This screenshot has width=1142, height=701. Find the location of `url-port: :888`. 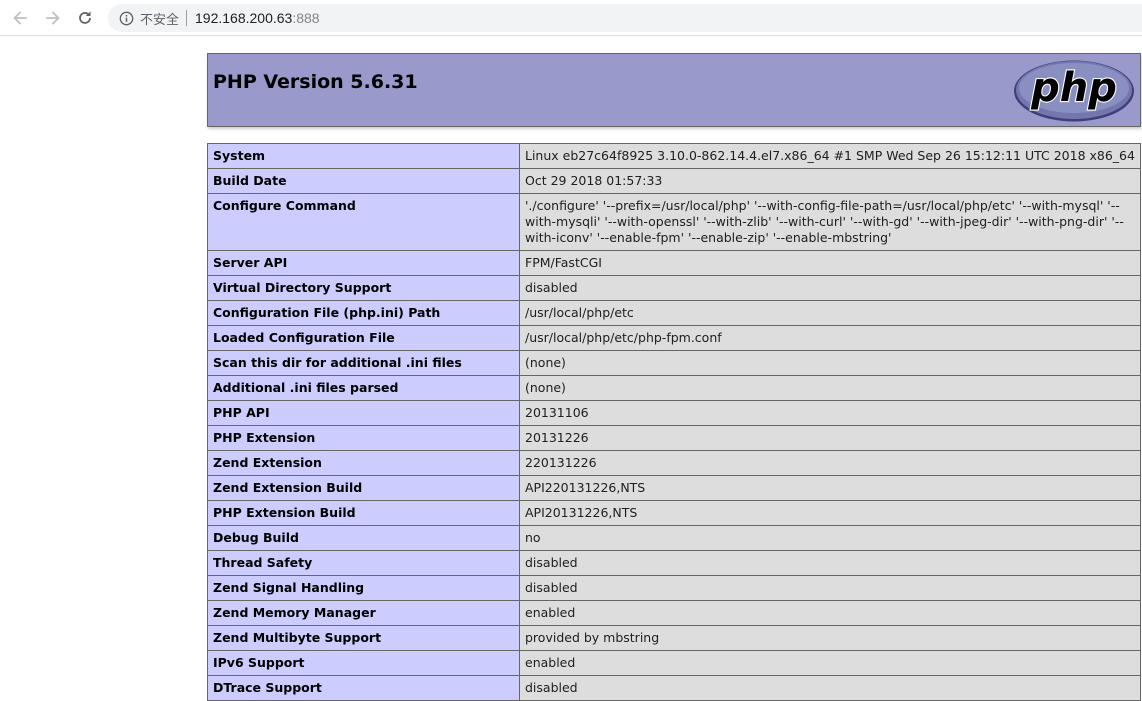

url-port: :888 is located at coordinates (305, 18).